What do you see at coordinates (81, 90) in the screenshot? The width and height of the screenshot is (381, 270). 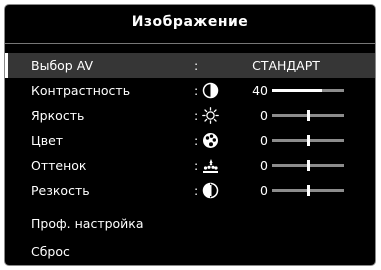 I see `menu-item-label: Контрастность` at bounding box center [81, 90].